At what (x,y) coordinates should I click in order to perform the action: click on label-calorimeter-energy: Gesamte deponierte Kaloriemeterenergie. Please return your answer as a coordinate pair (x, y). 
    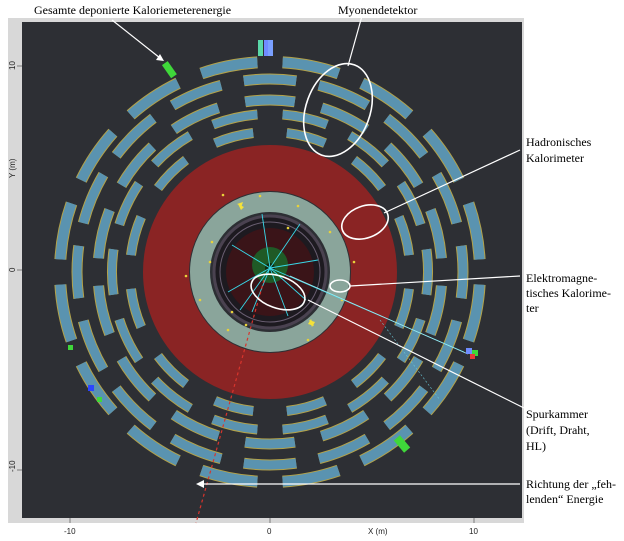
    Looking at the image, I should click on (132, 10).